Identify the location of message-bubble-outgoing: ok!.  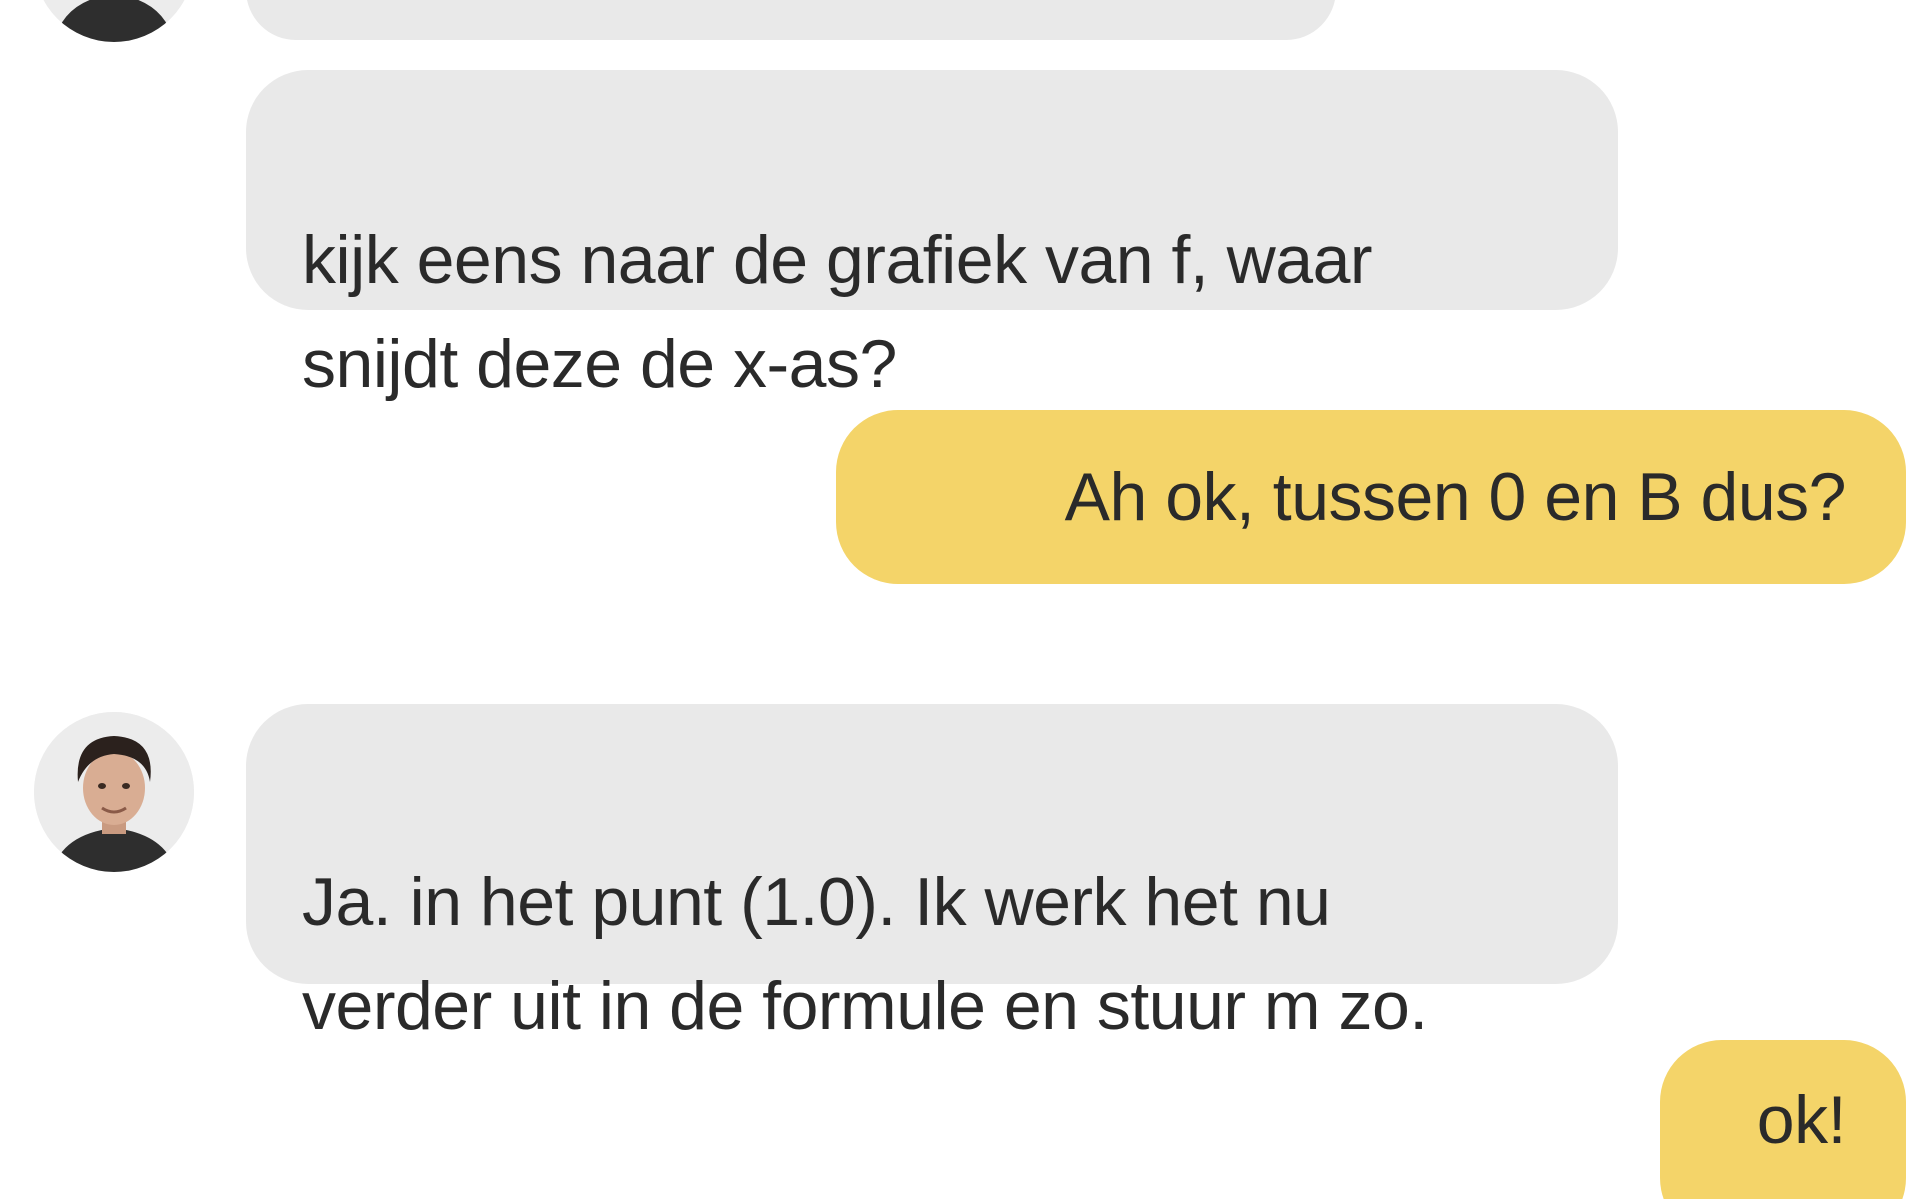
(1783, 1119).